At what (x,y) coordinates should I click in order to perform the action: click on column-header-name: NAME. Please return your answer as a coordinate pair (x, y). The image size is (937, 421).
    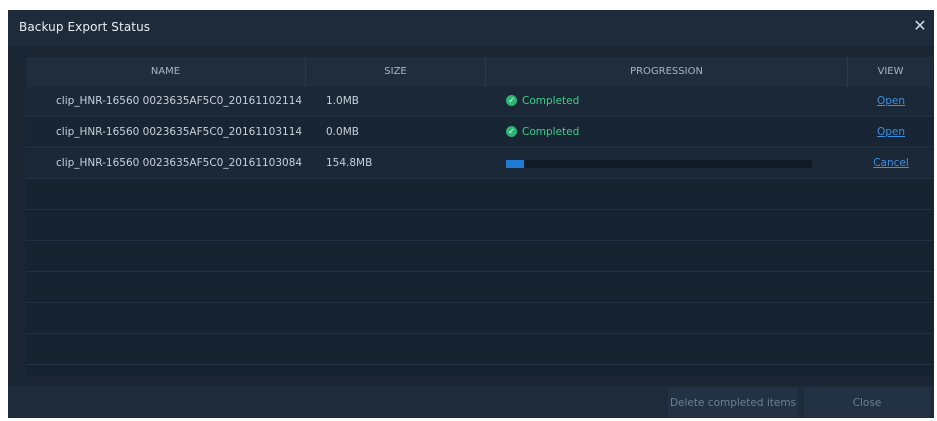
    Looking at the image, I should click on (166, 72).